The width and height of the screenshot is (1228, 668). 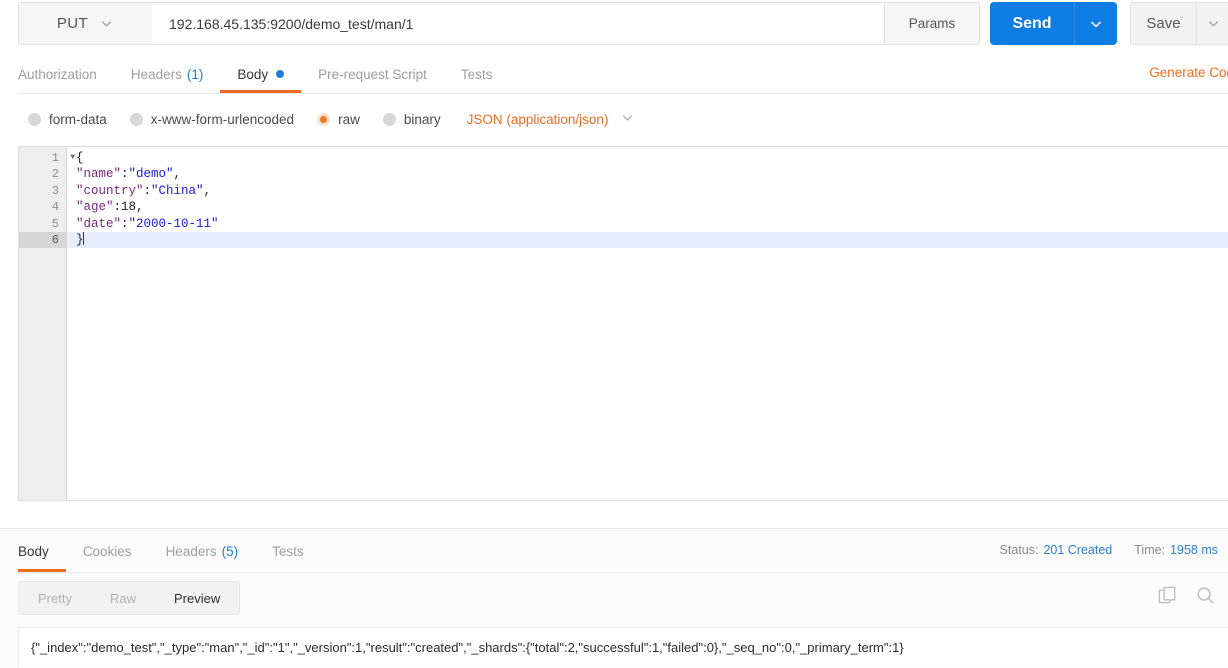 I want to click on code-line-1-text: {, so click(x=80, y=158).